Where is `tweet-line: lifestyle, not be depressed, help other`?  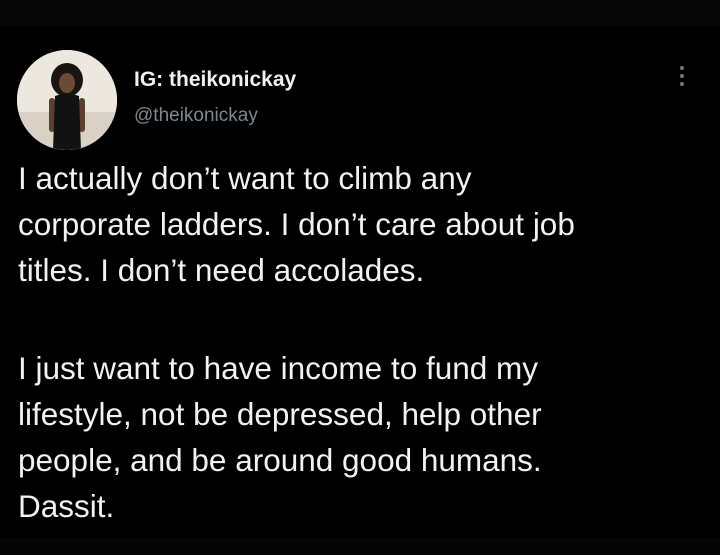 tweet-line: lifestyle, not be depressed, help other is located at coordinates (280, 414).